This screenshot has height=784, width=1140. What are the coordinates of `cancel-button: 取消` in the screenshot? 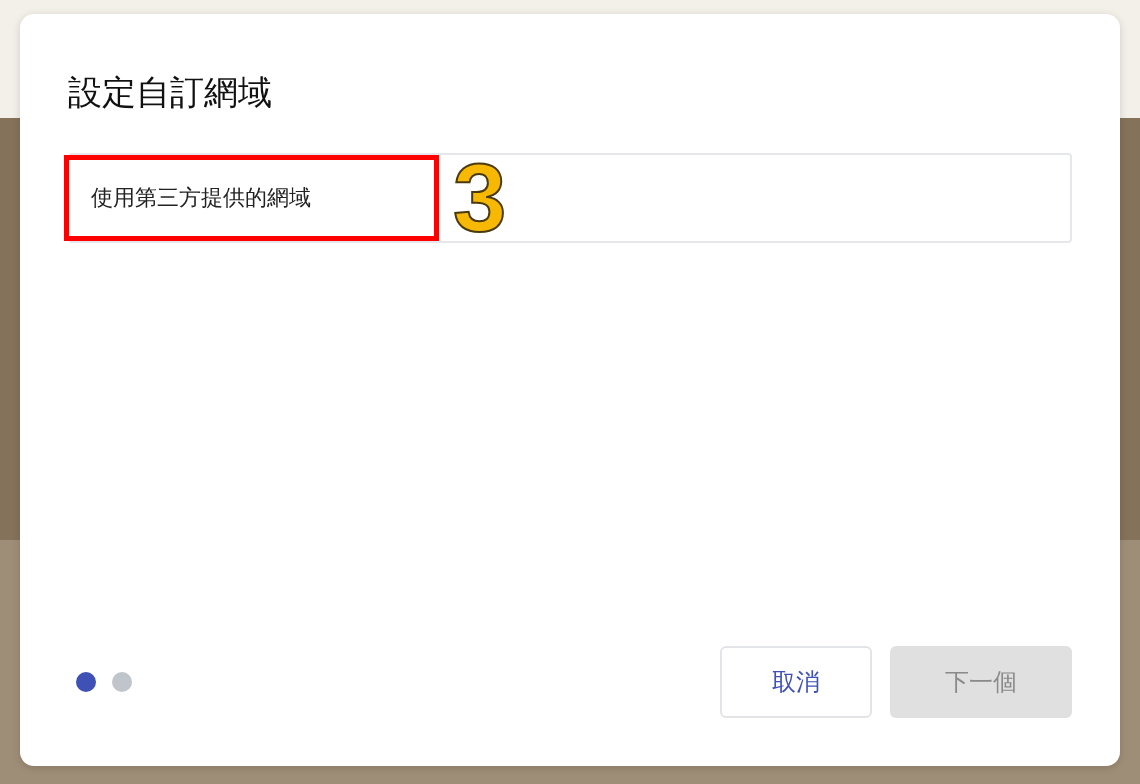 It's located at (796, 682).